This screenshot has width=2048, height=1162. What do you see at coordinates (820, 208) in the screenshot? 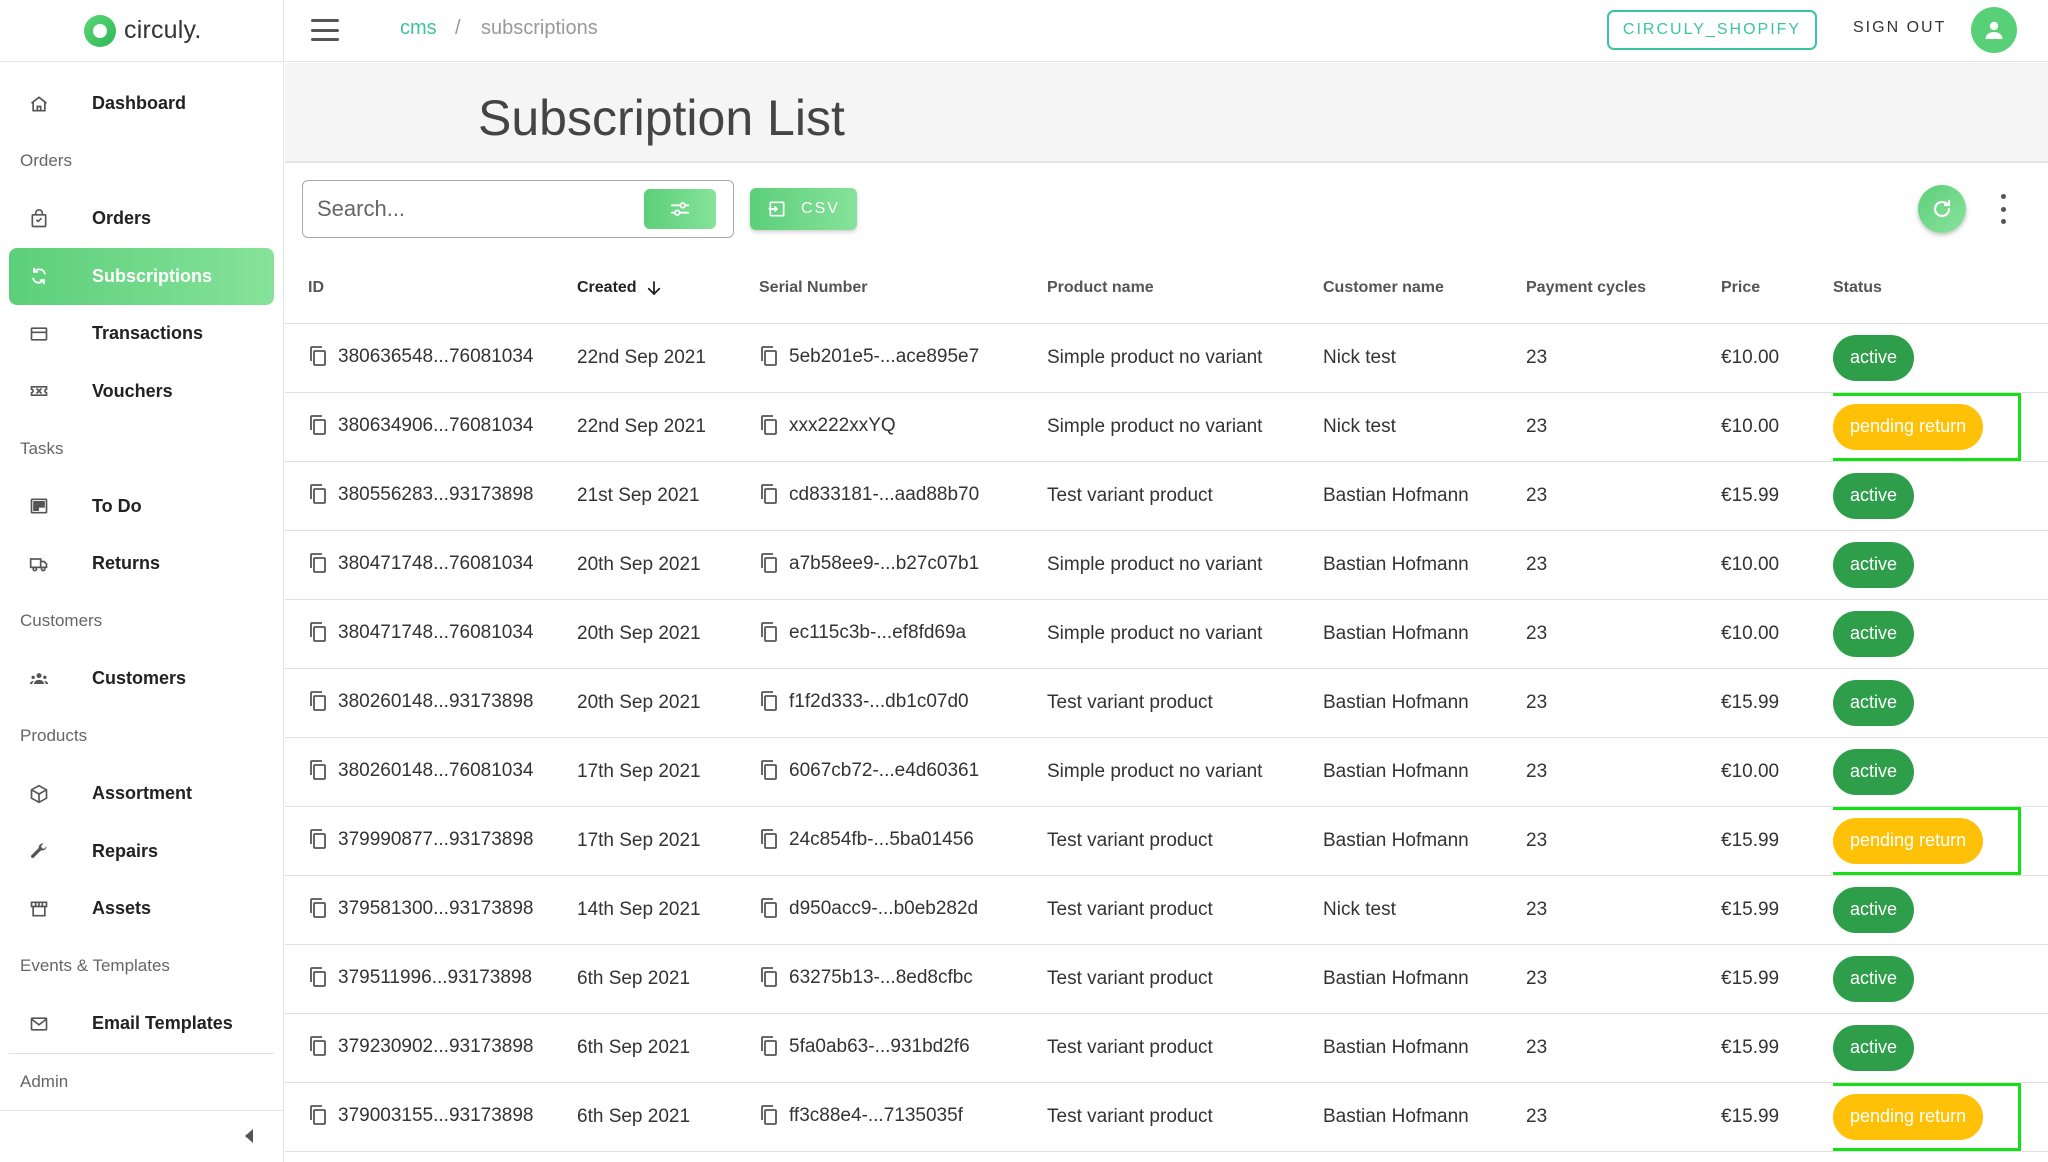
I see `csv-label: CSV` at bounding box center [820, 208].